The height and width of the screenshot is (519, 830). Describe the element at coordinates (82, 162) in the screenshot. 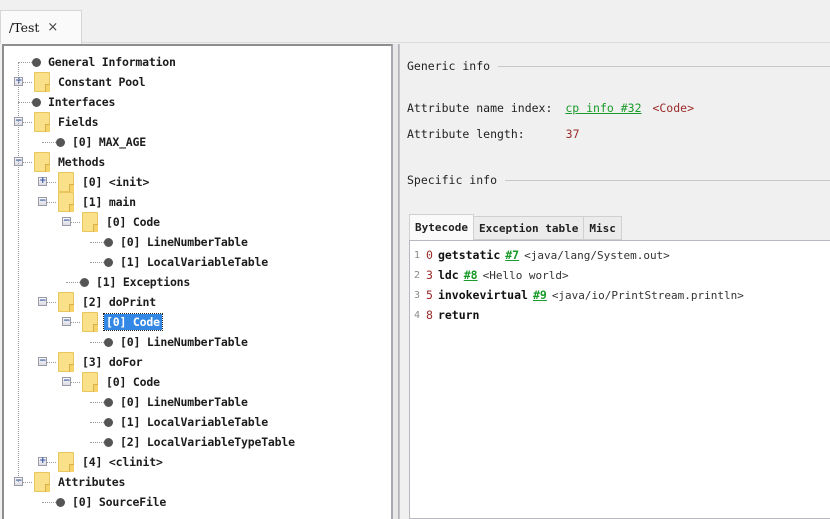

I see `tree-node-label: Methods` at that location.